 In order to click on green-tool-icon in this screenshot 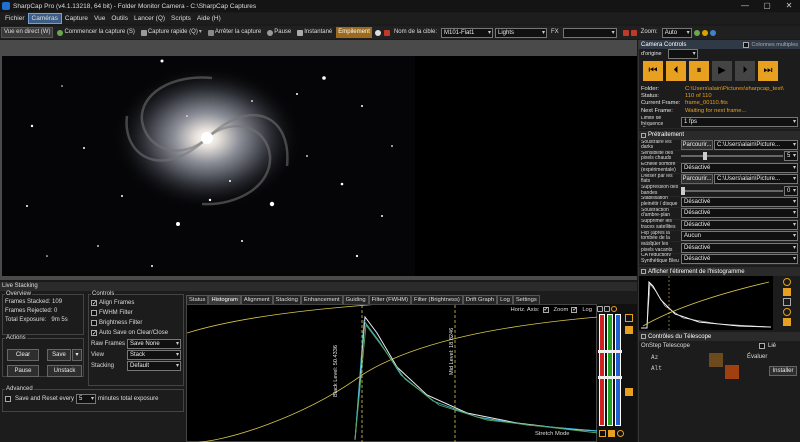, I will do `click(696, 32)`.